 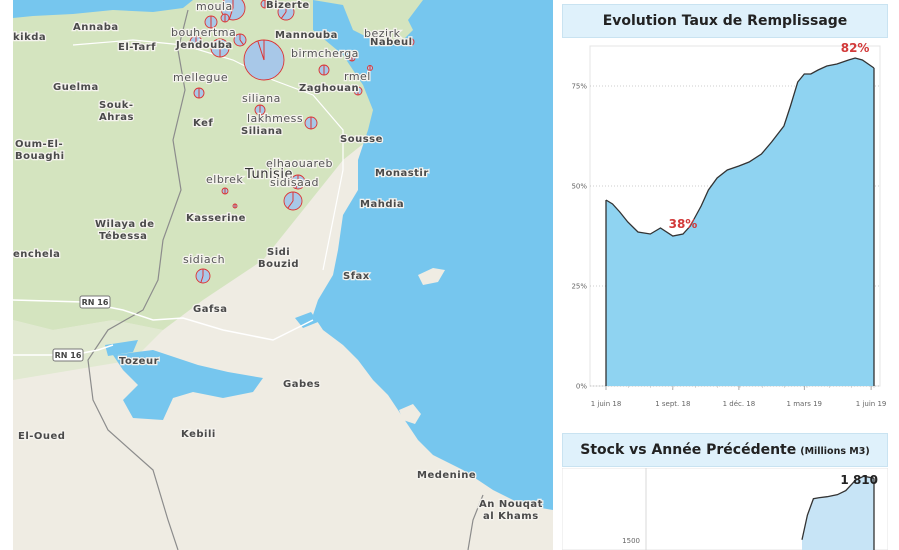 I want to click on label-monastir: Monastir, so click(x=402, y=173).